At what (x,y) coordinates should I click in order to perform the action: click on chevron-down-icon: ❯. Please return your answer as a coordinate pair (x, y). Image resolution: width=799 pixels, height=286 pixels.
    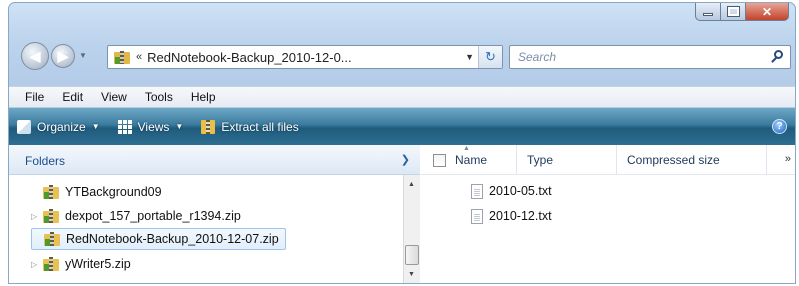
    Looking at the image, I should click on (405, 159).